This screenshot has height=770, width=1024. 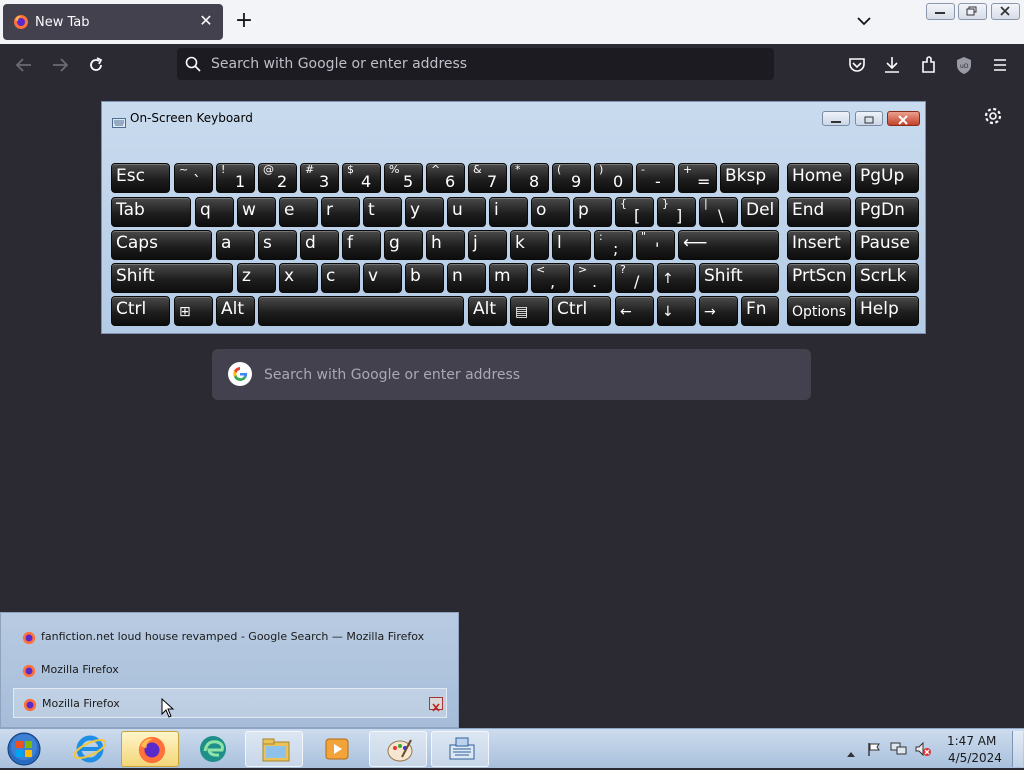 What do you see at coordinates (760, 311) in the screenshot?
I see `osk-key: Fn` at bounding box center [760, 311].